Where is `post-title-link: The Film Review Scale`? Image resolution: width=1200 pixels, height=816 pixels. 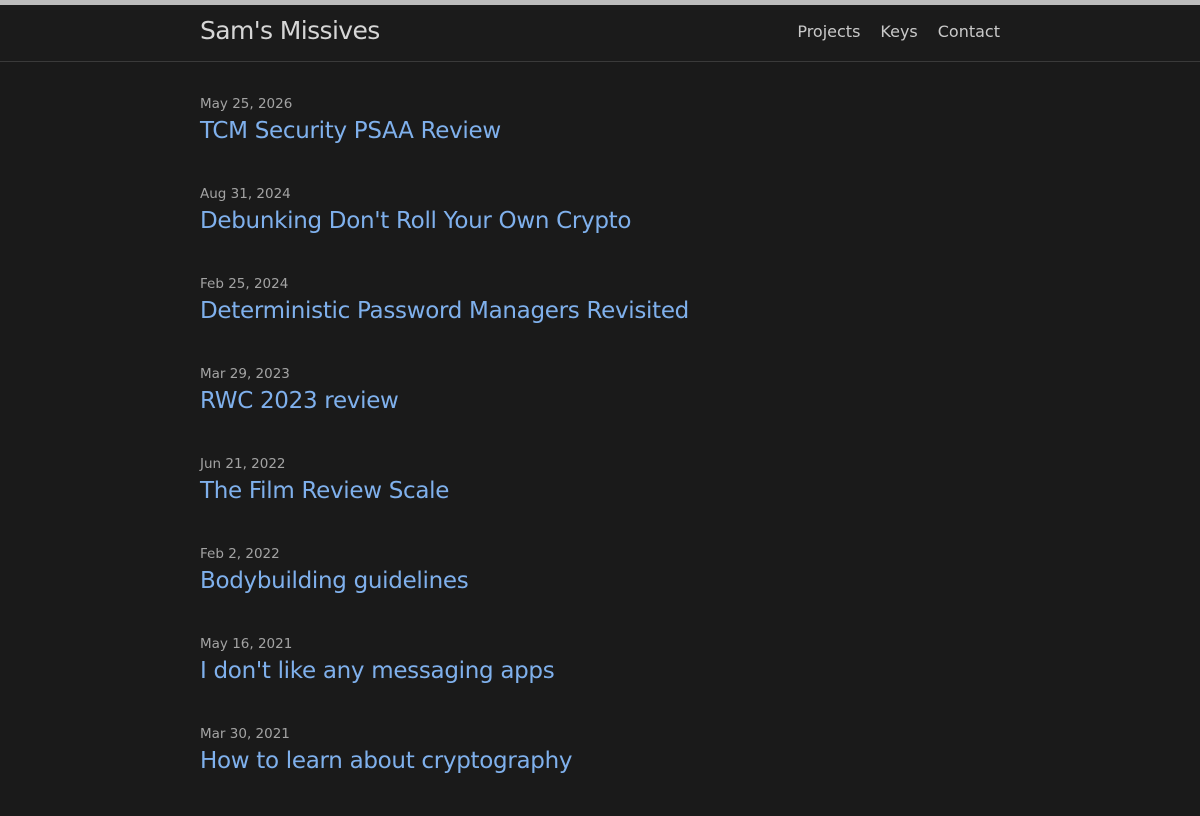
post-title-link: The Film Review Scale is located at coordinates (324, 491).